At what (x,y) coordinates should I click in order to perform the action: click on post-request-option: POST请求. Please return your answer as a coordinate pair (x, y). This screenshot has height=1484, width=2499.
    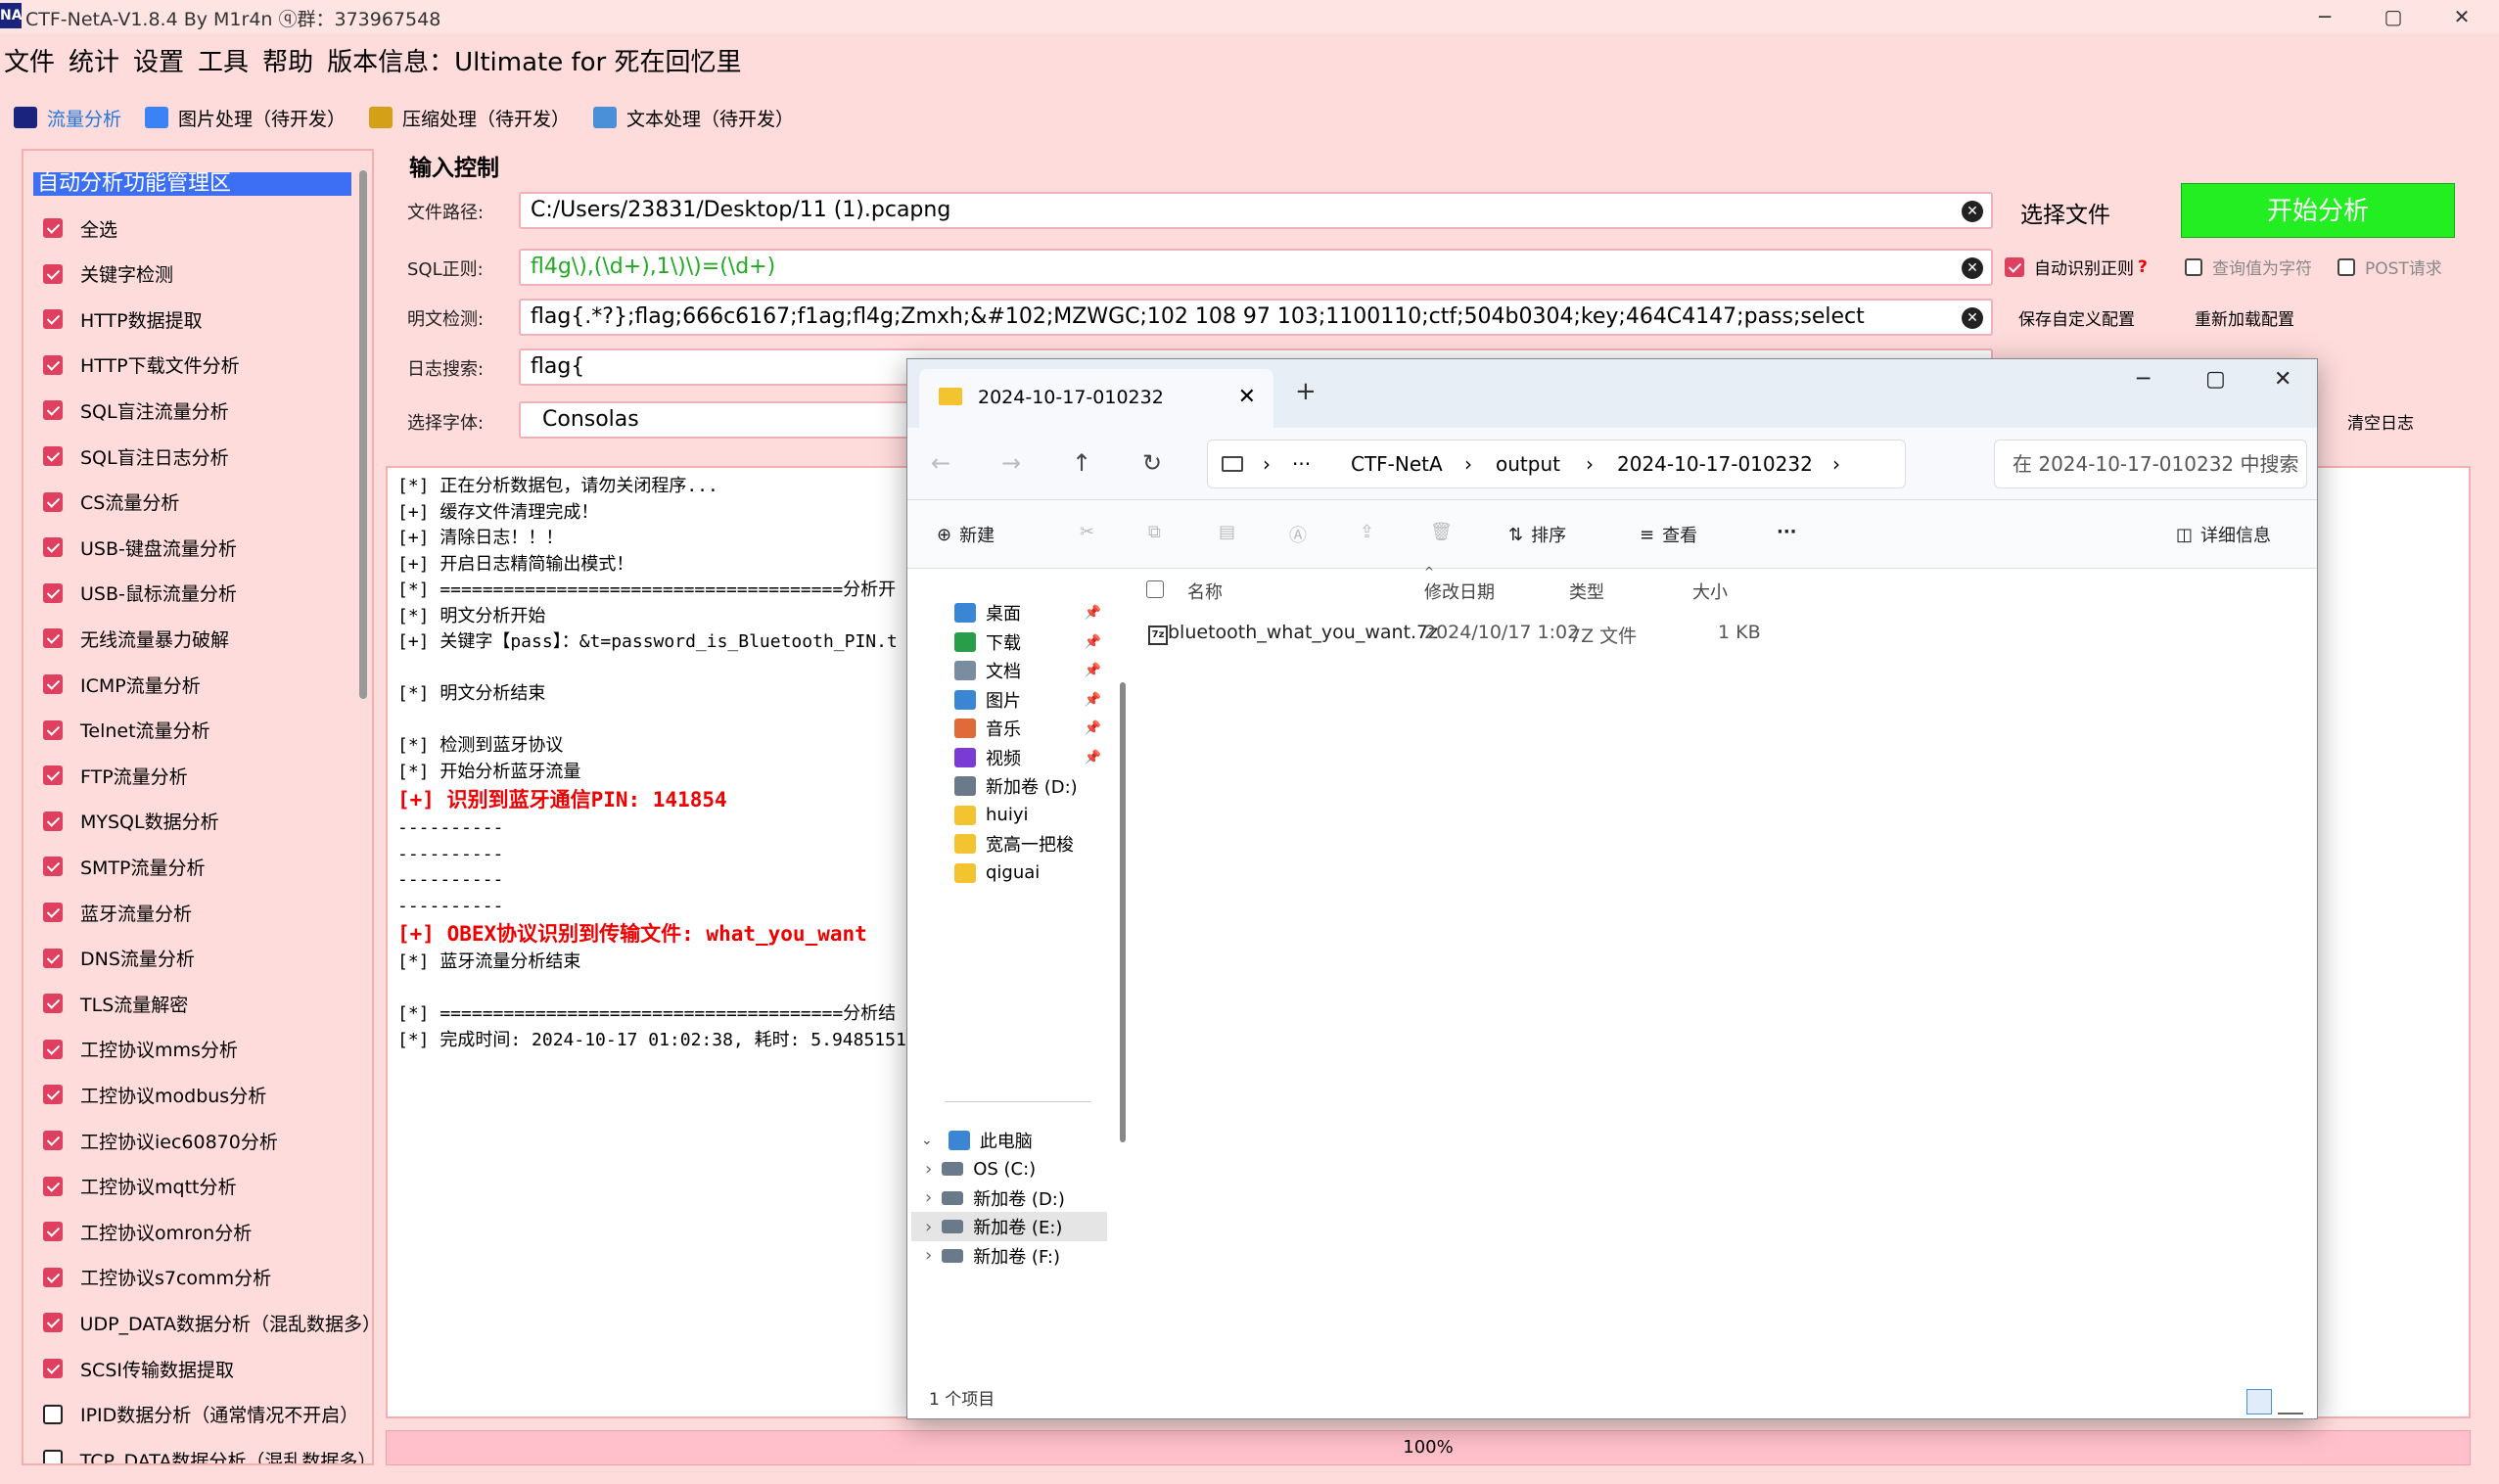
    Looking at the image, I should click on (2389, 267).